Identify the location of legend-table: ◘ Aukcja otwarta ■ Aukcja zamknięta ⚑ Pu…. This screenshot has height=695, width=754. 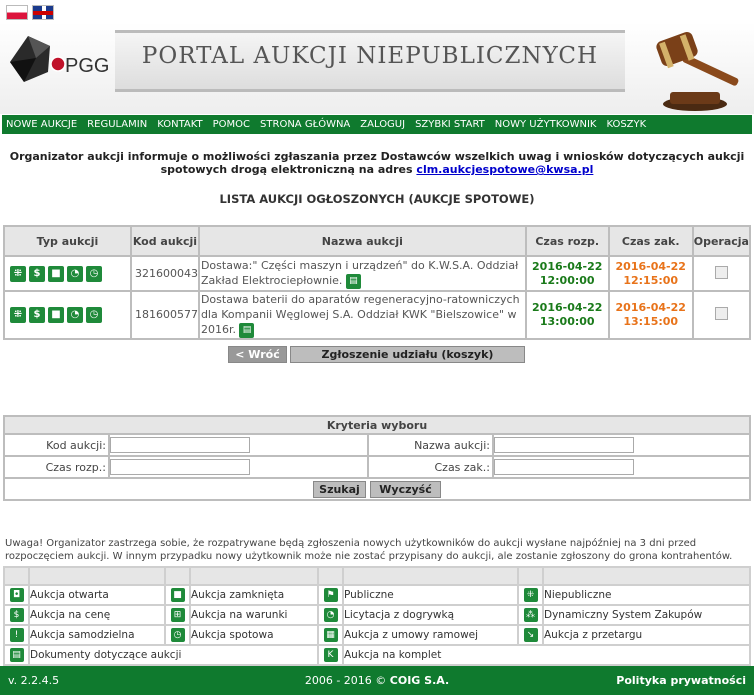
(377, 616).